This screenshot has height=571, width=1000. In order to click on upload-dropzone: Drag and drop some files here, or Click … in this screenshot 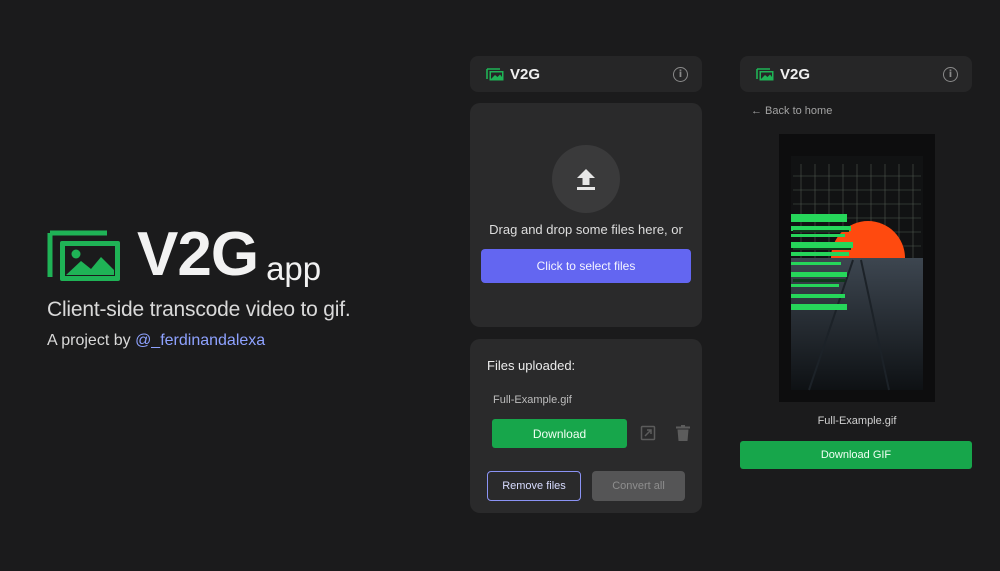, I will do `click(586, 215)`.